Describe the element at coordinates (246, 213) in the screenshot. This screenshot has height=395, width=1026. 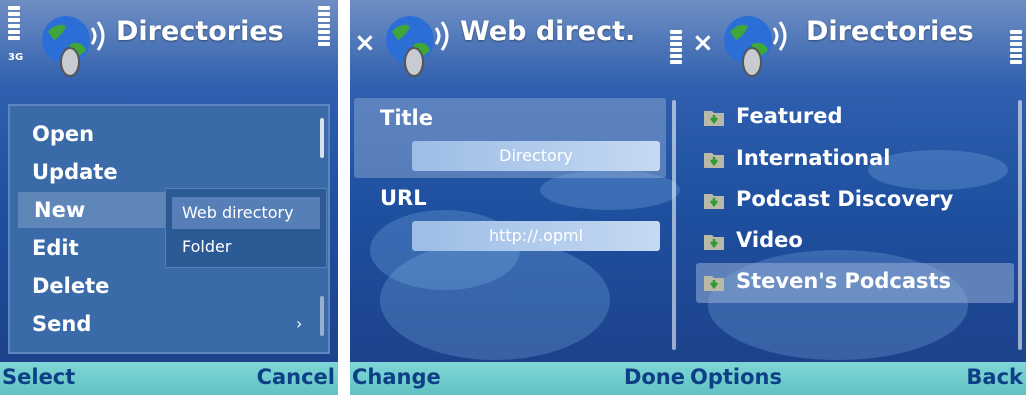
I see `submenu-item-web-directory: Web directory` at that location.